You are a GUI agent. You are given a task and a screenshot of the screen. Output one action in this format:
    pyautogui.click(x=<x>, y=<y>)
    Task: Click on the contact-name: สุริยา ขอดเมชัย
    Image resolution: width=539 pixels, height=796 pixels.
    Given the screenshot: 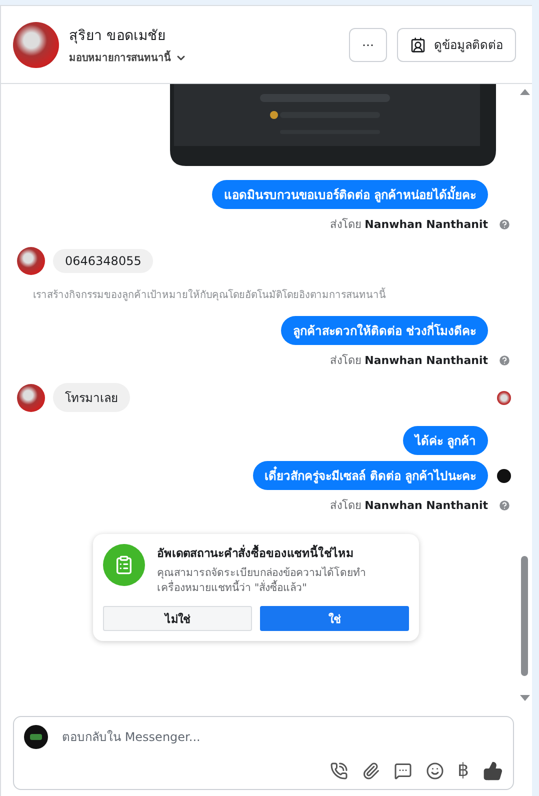 What is the action you would take?
    pyautogui.click(x=117, y=36)
    